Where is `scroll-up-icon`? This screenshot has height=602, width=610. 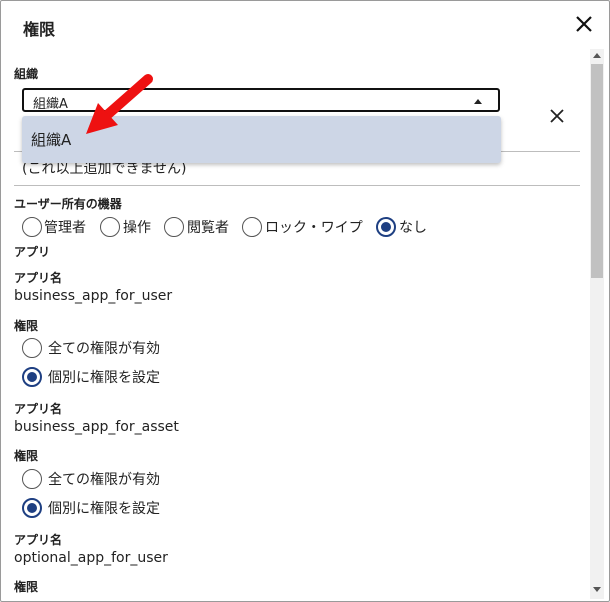 scroll-up-icon is located at coordinates (597, 55).